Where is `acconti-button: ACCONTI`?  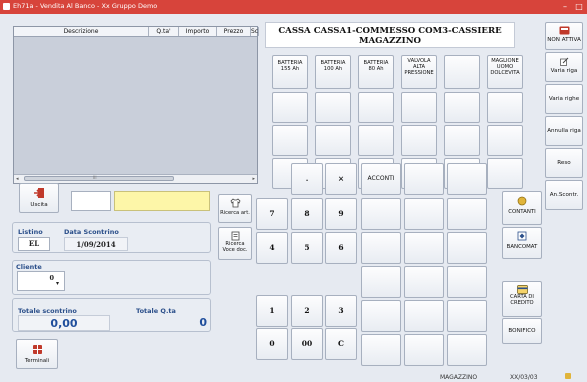
acconti-button: ACCONTI is located at coordinates (381, 179).